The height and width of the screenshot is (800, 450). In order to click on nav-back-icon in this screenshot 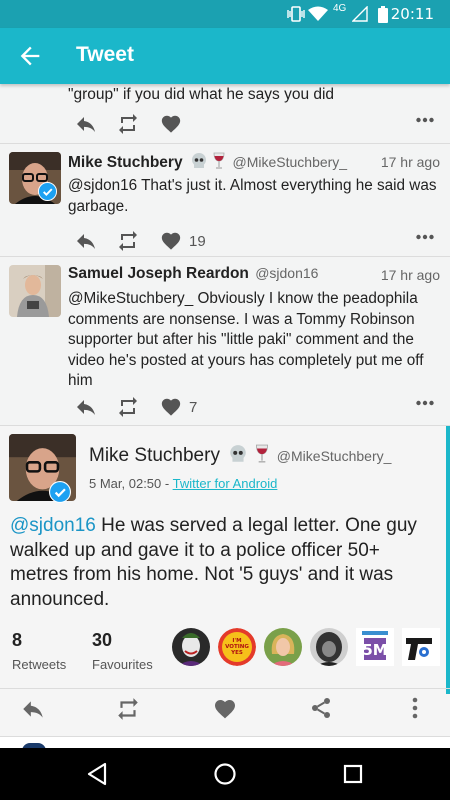, I will do `click(97, 774)`.